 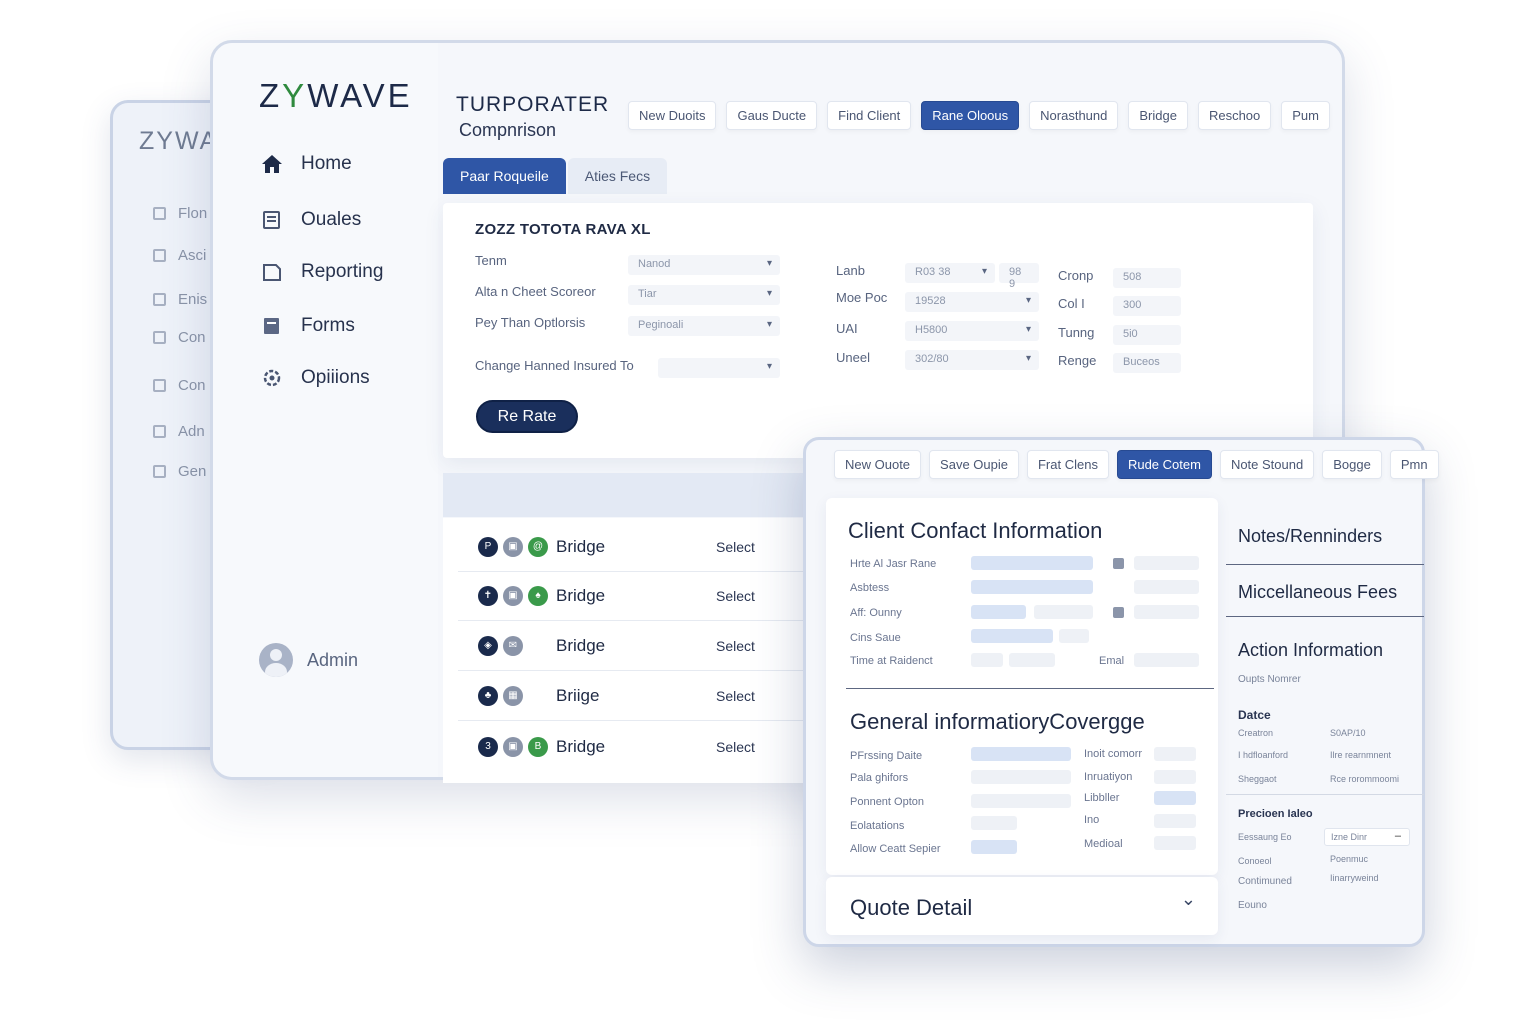 I want to click on toolbar-button-active: Rude Cotem, so click(x=1164, y=464).